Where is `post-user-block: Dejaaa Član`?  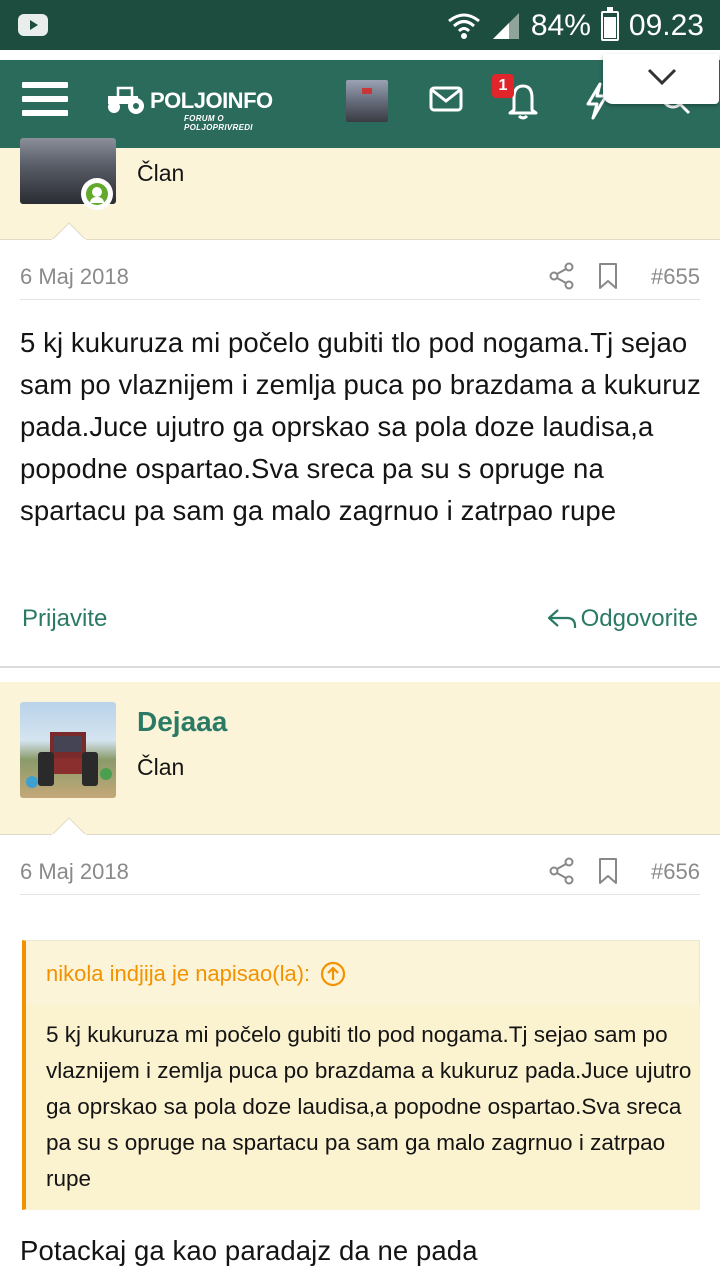
post-user-block: Dejaaa Član is located at coordinates (360, 758).